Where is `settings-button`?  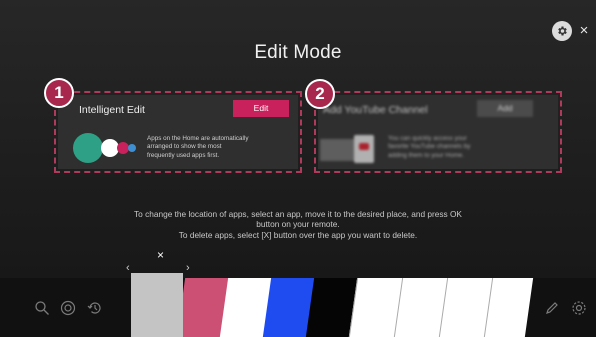 settings-button is located at coordinates (562, 31).